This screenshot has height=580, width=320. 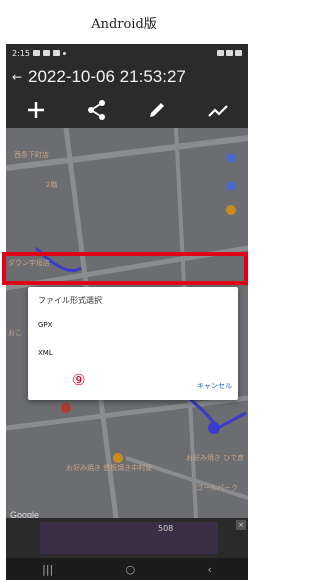 What do you see at coordinates (15, 333) in the screenshot?
I see `map-label: おこ` at bounding box center [15, 333].